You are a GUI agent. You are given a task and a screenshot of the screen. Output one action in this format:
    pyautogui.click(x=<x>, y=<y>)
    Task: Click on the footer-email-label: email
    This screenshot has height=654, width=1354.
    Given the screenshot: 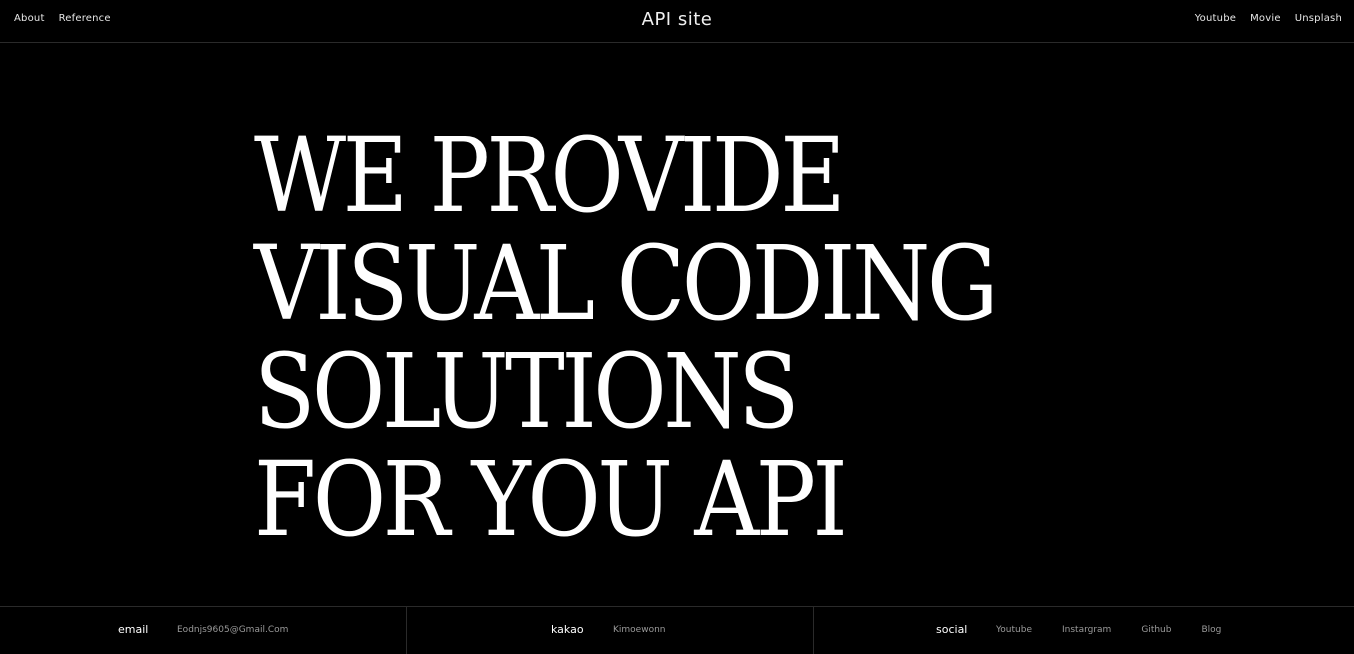 What is the action you would take?
    pyautogui.click(x=133, y=629)
    